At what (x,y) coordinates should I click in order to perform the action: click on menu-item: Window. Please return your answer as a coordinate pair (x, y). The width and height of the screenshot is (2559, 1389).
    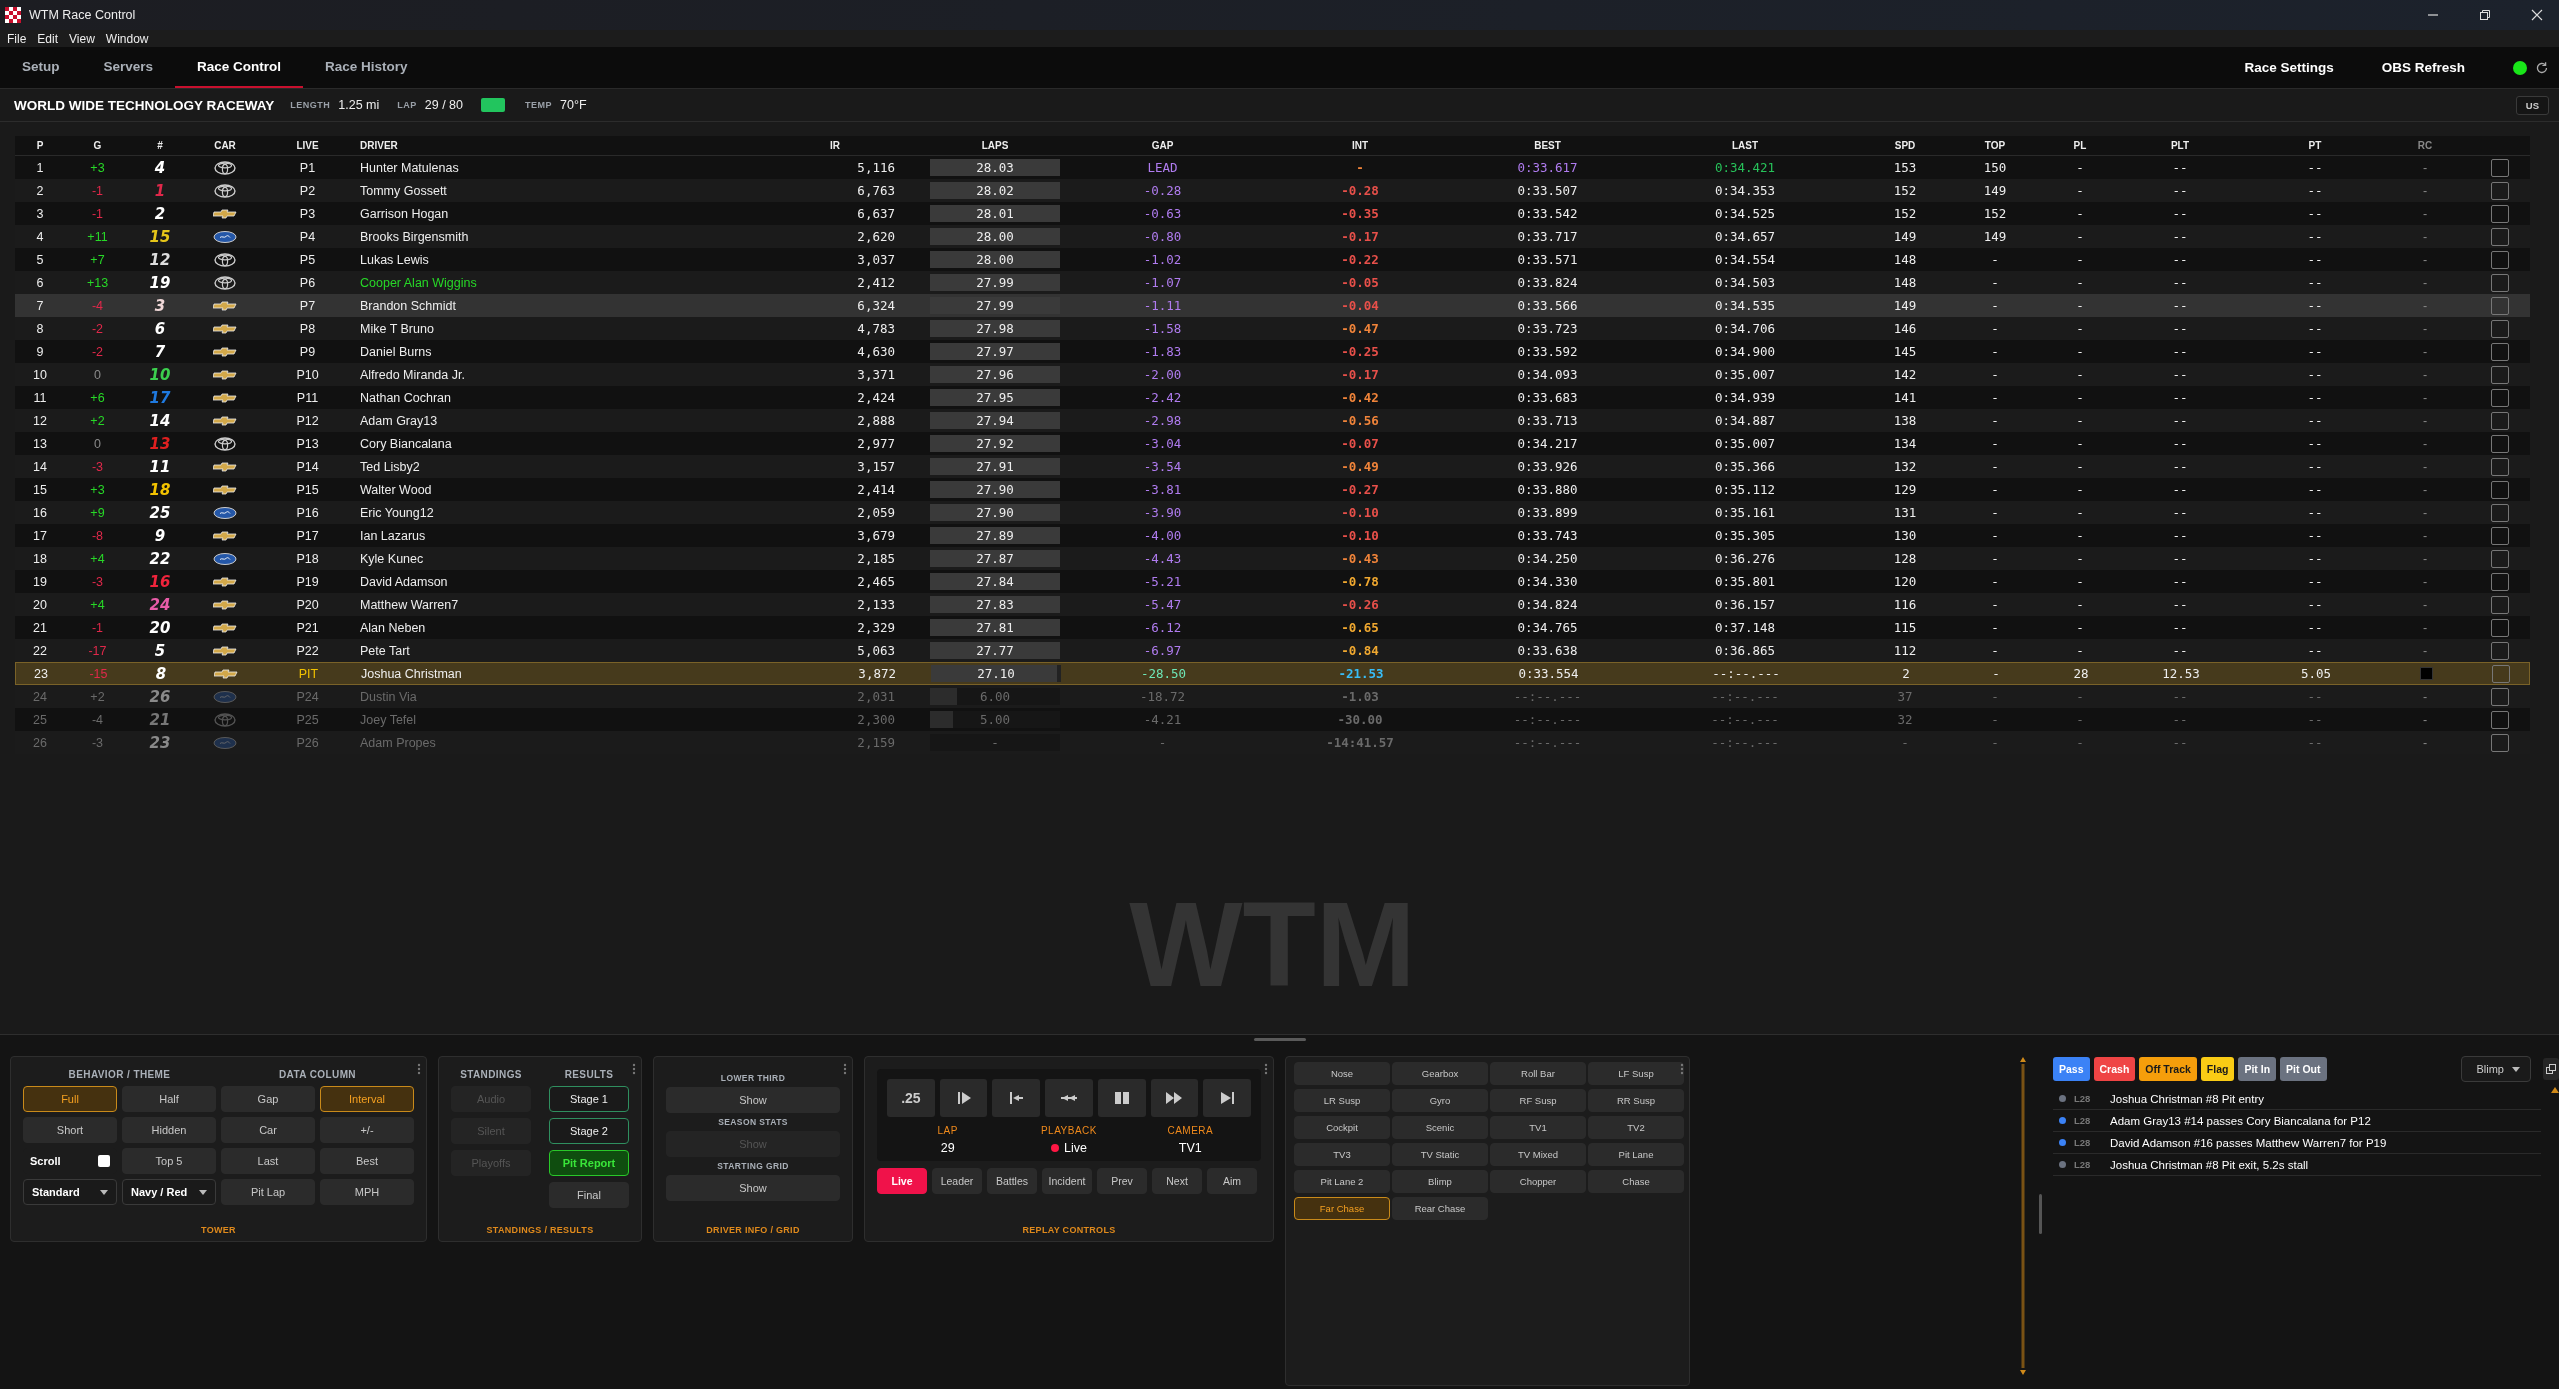
    Looking at the image, I should click on (127, 38).